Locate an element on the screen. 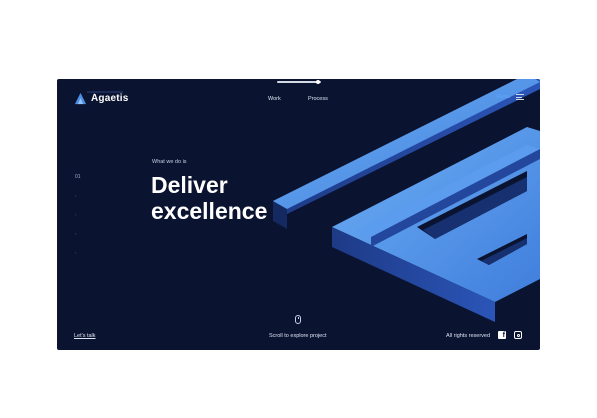 This screenshot has width=597, height=418. hero-headline-line1: Deliver is located at coordinates (189, 185).